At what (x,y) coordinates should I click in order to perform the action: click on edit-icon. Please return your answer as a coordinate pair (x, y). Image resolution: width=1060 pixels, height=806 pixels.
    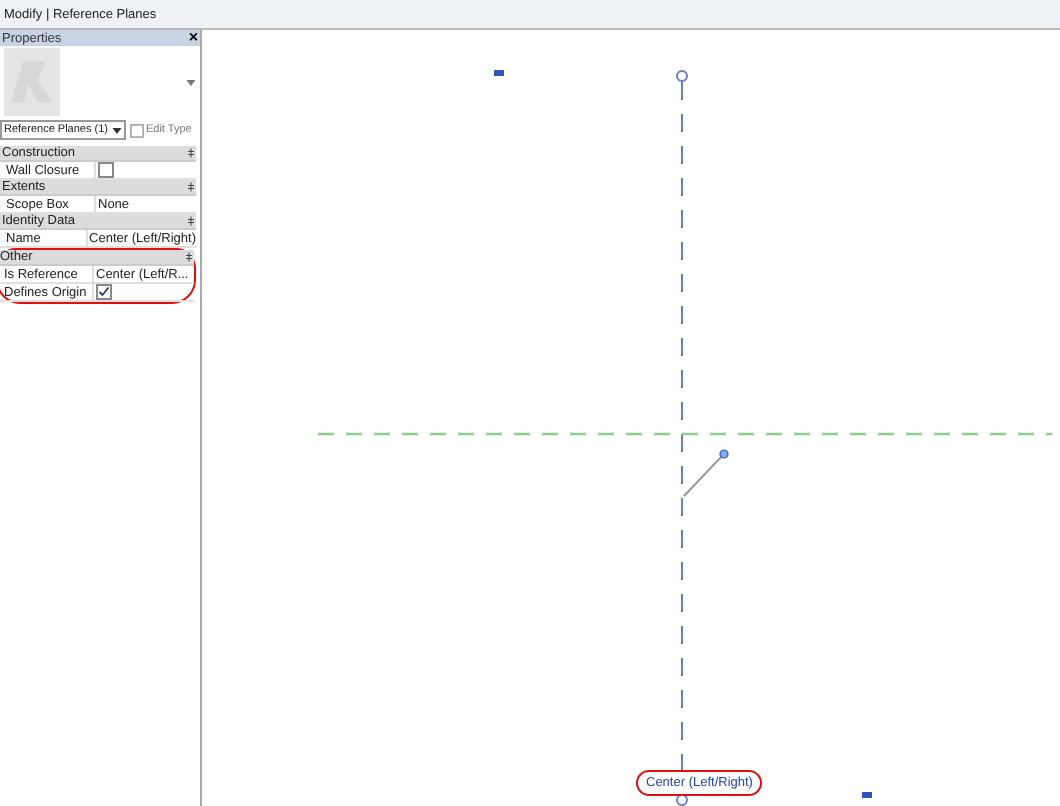
    Looking at the image, I should click on (136, 130).